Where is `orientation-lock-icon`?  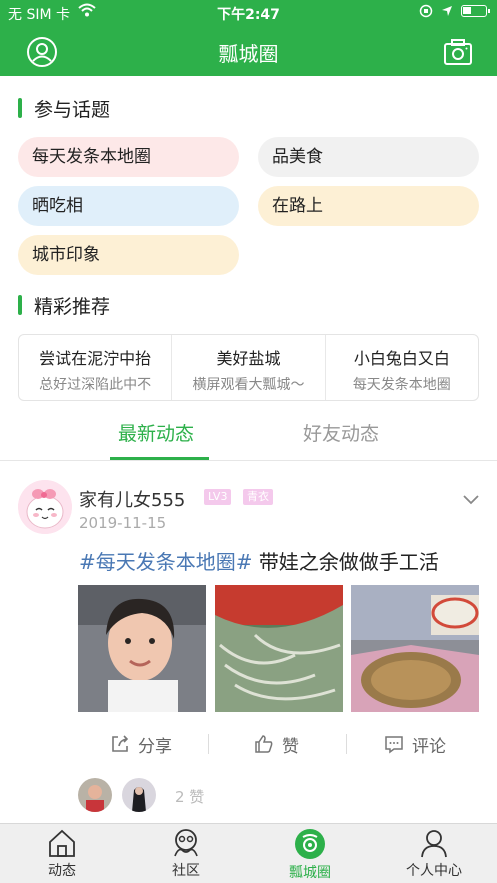
orientation-lock-icon is located at coordinates (426, 11).